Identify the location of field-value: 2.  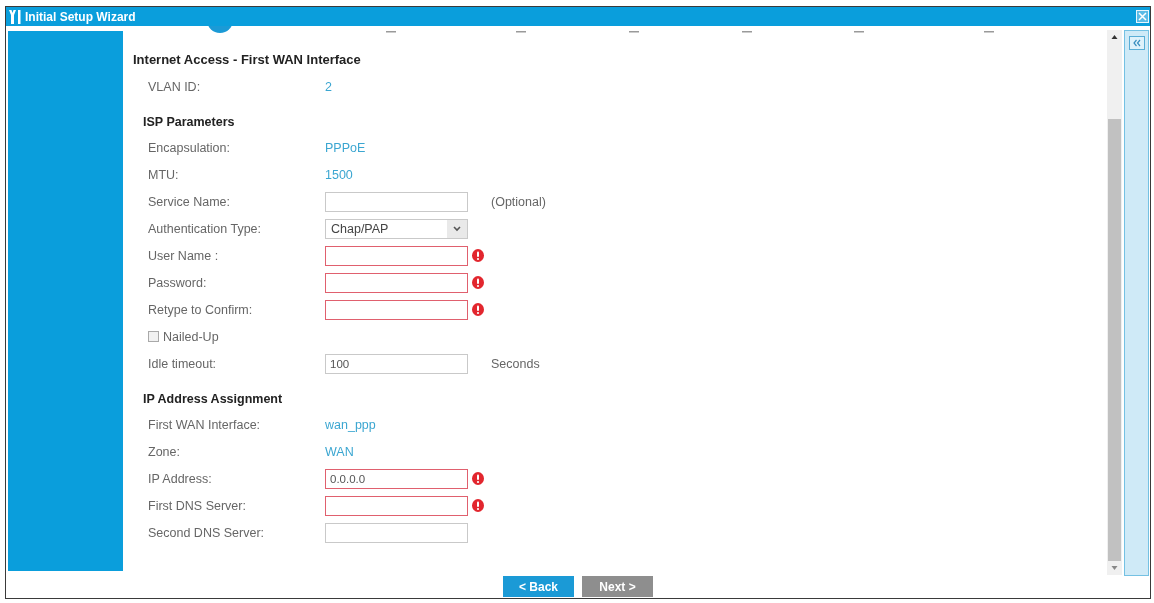
(328, 86).